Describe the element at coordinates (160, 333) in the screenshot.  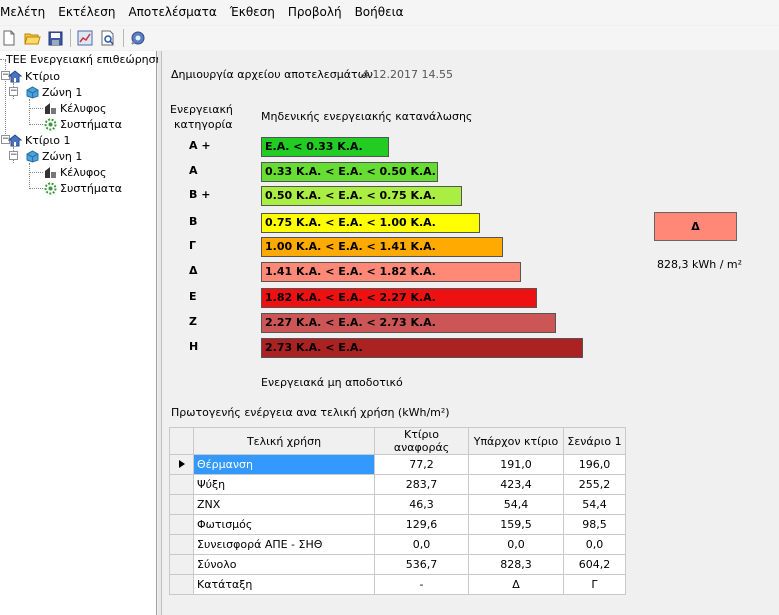
I see `panel-splitter` at that location.